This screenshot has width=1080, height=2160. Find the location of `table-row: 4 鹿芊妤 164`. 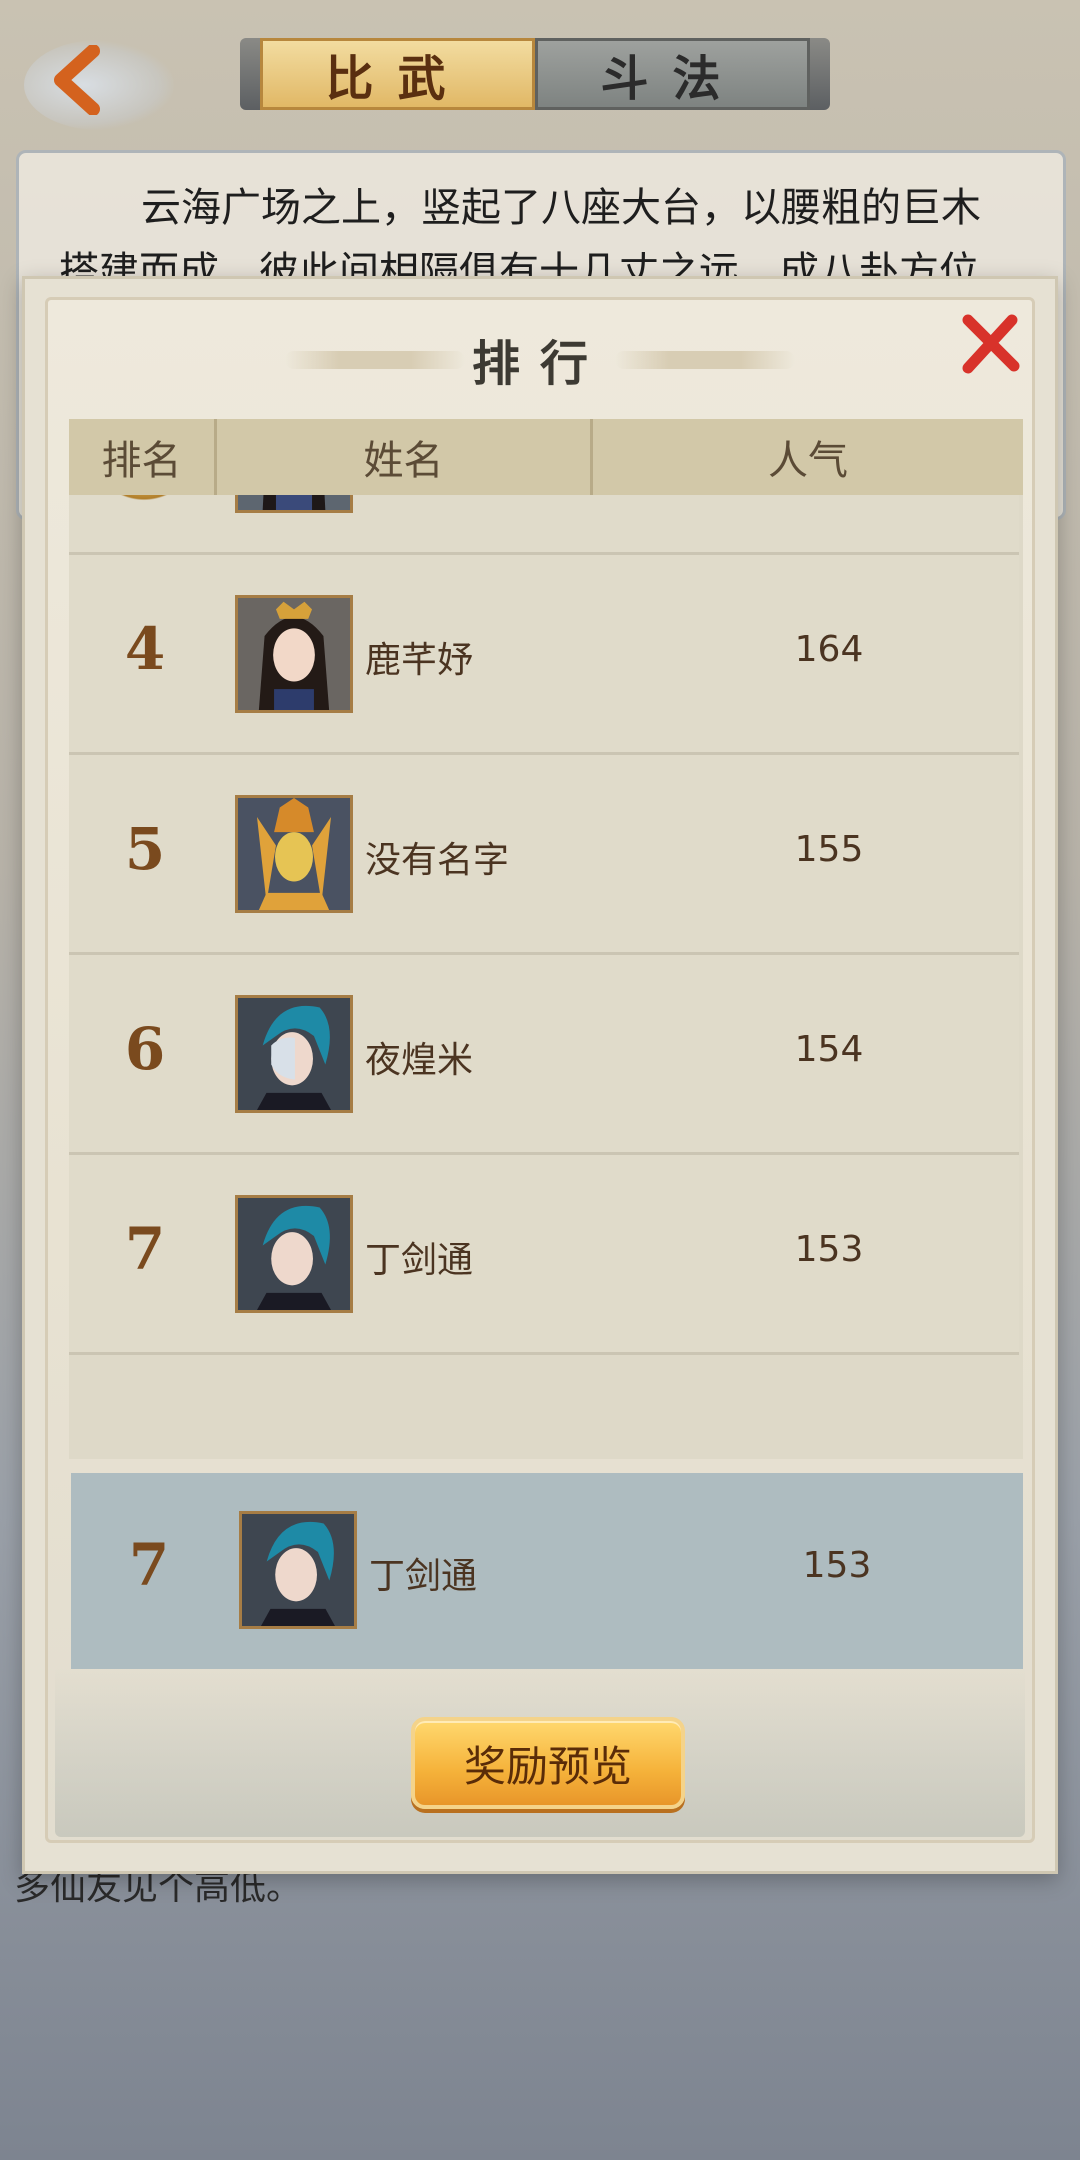

table-row: 4 鹿芊妤 164 is located at coordinates (544, 655).